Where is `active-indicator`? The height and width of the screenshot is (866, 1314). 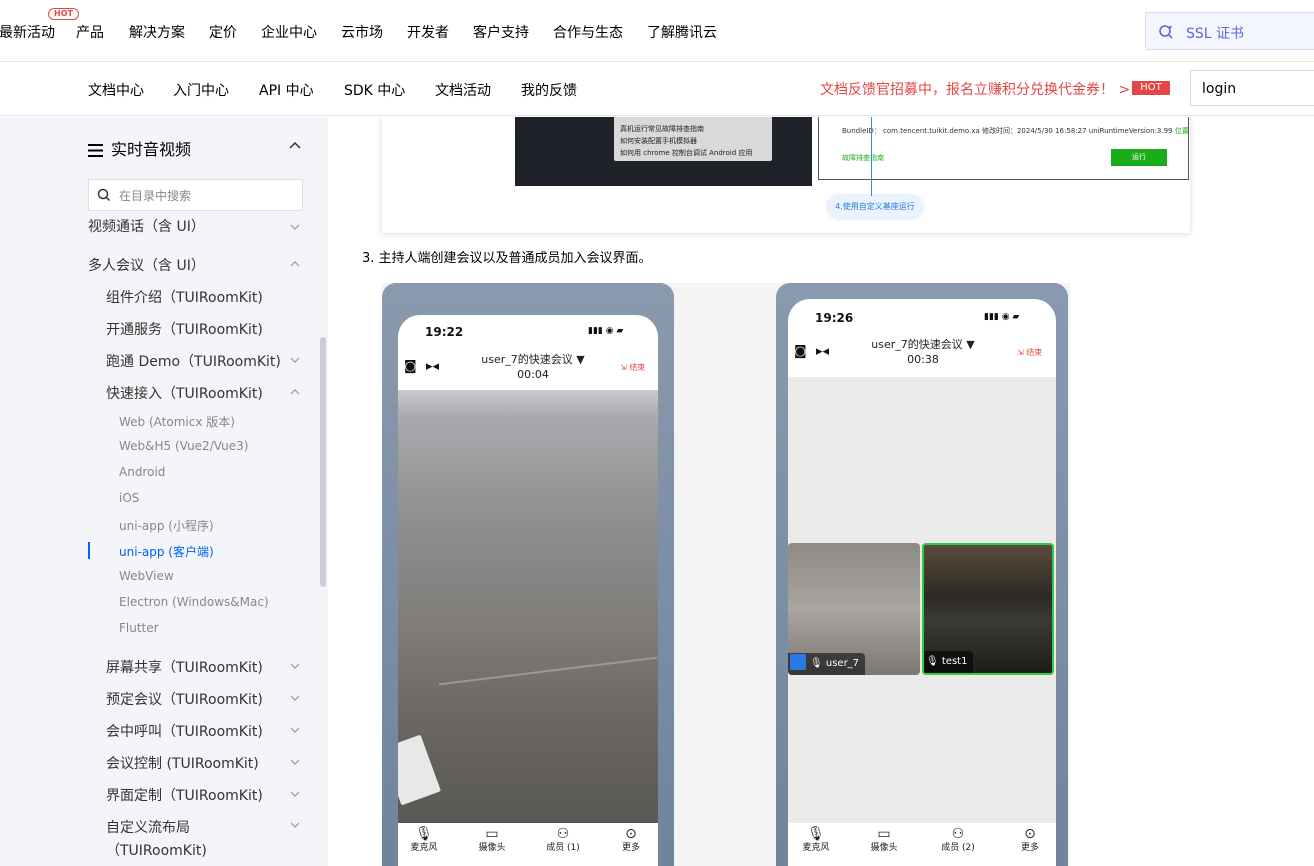
active-indicator is located at coordinates (89, 550).